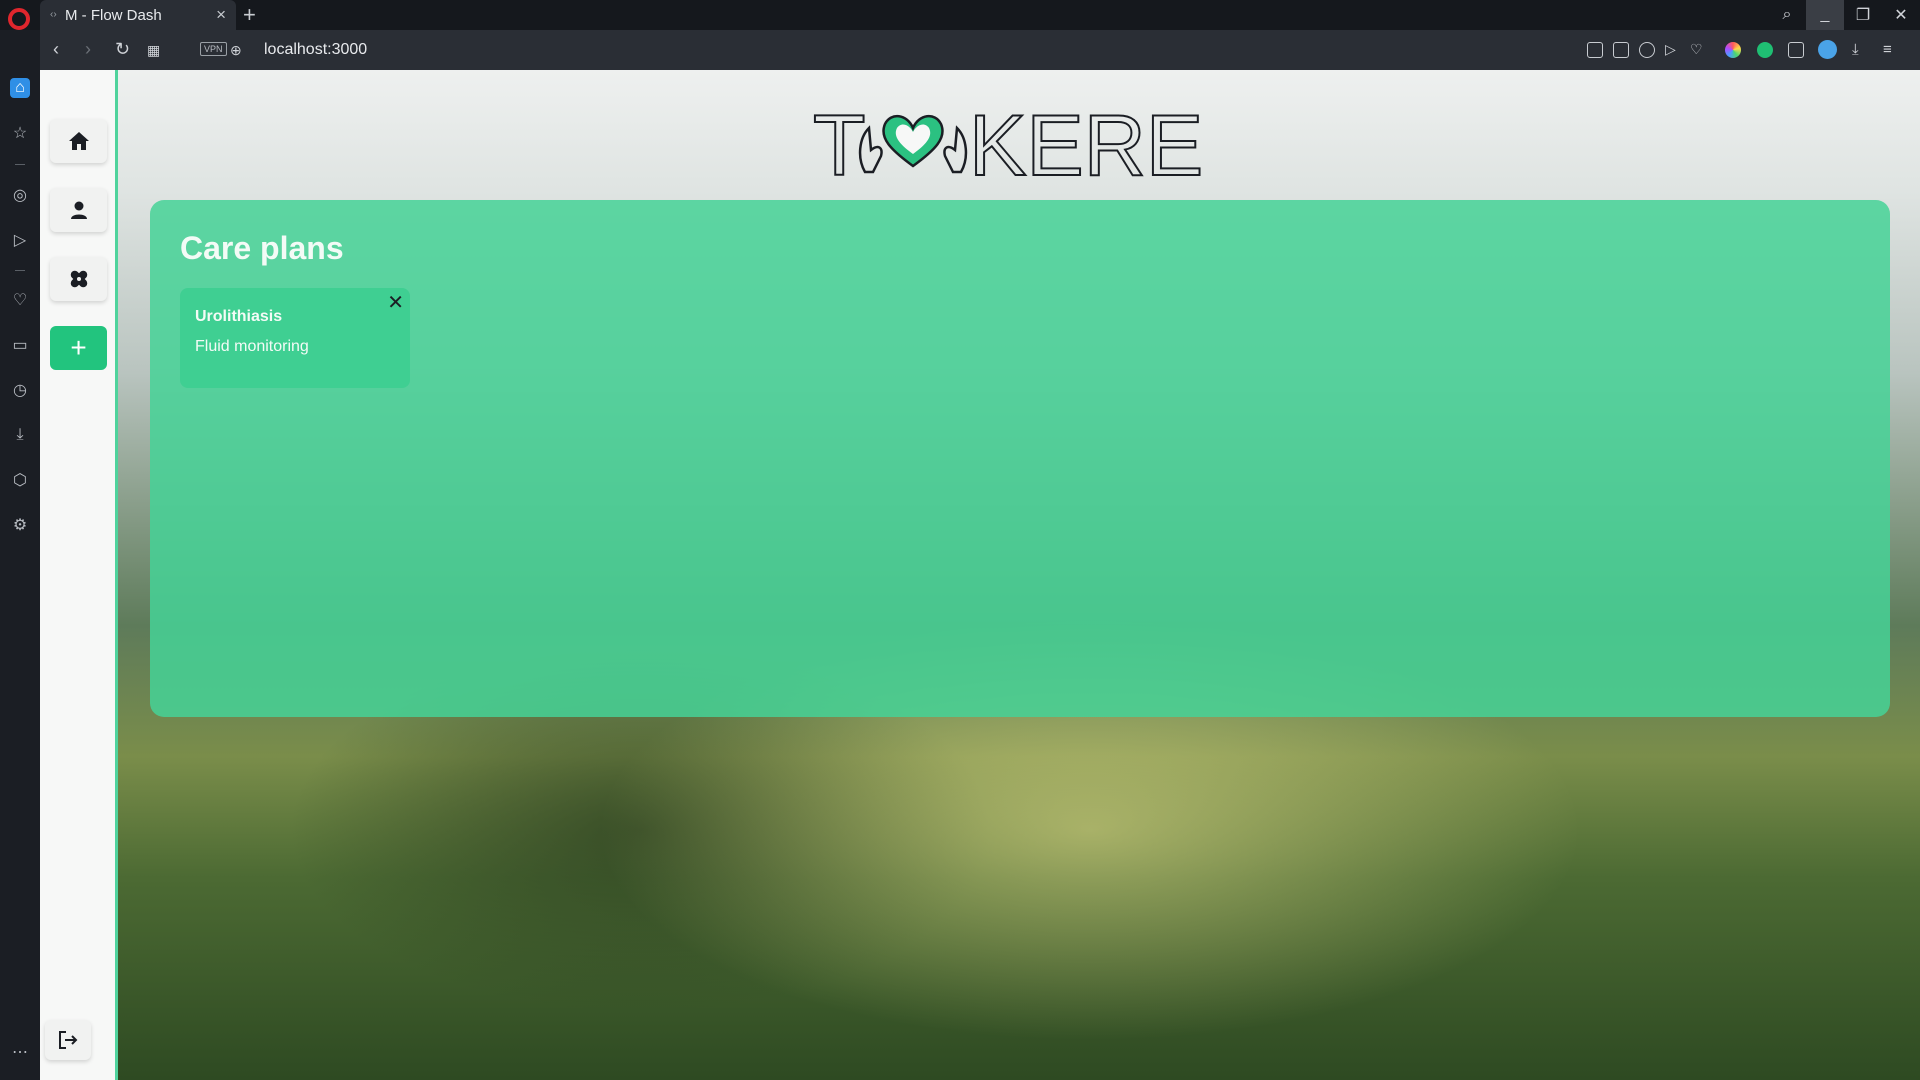  What do you see at coordinates (20, 1052) in the screenshot?
I see `sidebar-more-icon: ⋯` at bounding box center [20, 1052].